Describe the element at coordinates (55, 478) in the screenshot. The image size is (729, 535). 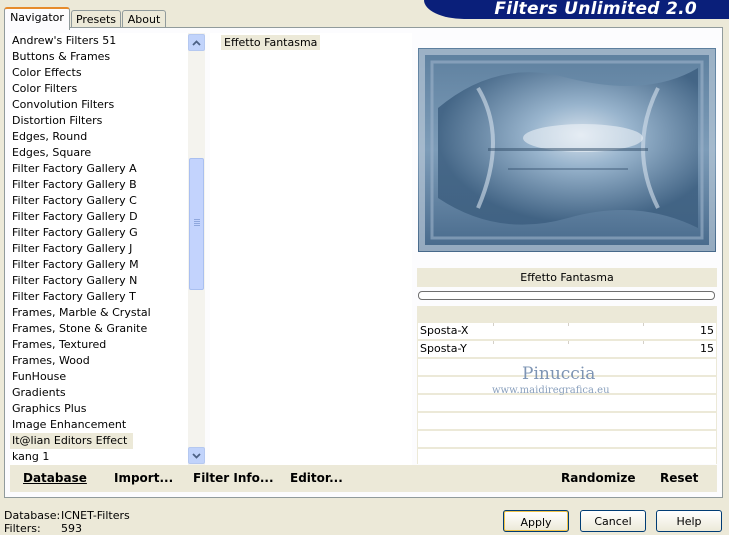
I see `database-button: Database` at that location.